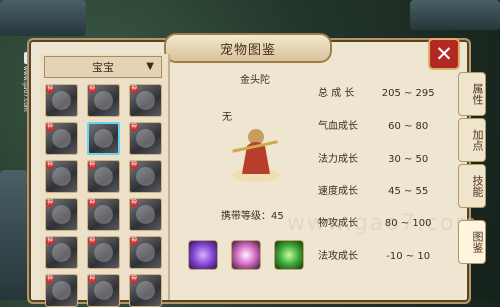 This screenshot has height=307, width=500. What do you see at coordinates (472, 140) in the screenshot?
I see `tab-points: 加点` at bounding box center [472, 140].